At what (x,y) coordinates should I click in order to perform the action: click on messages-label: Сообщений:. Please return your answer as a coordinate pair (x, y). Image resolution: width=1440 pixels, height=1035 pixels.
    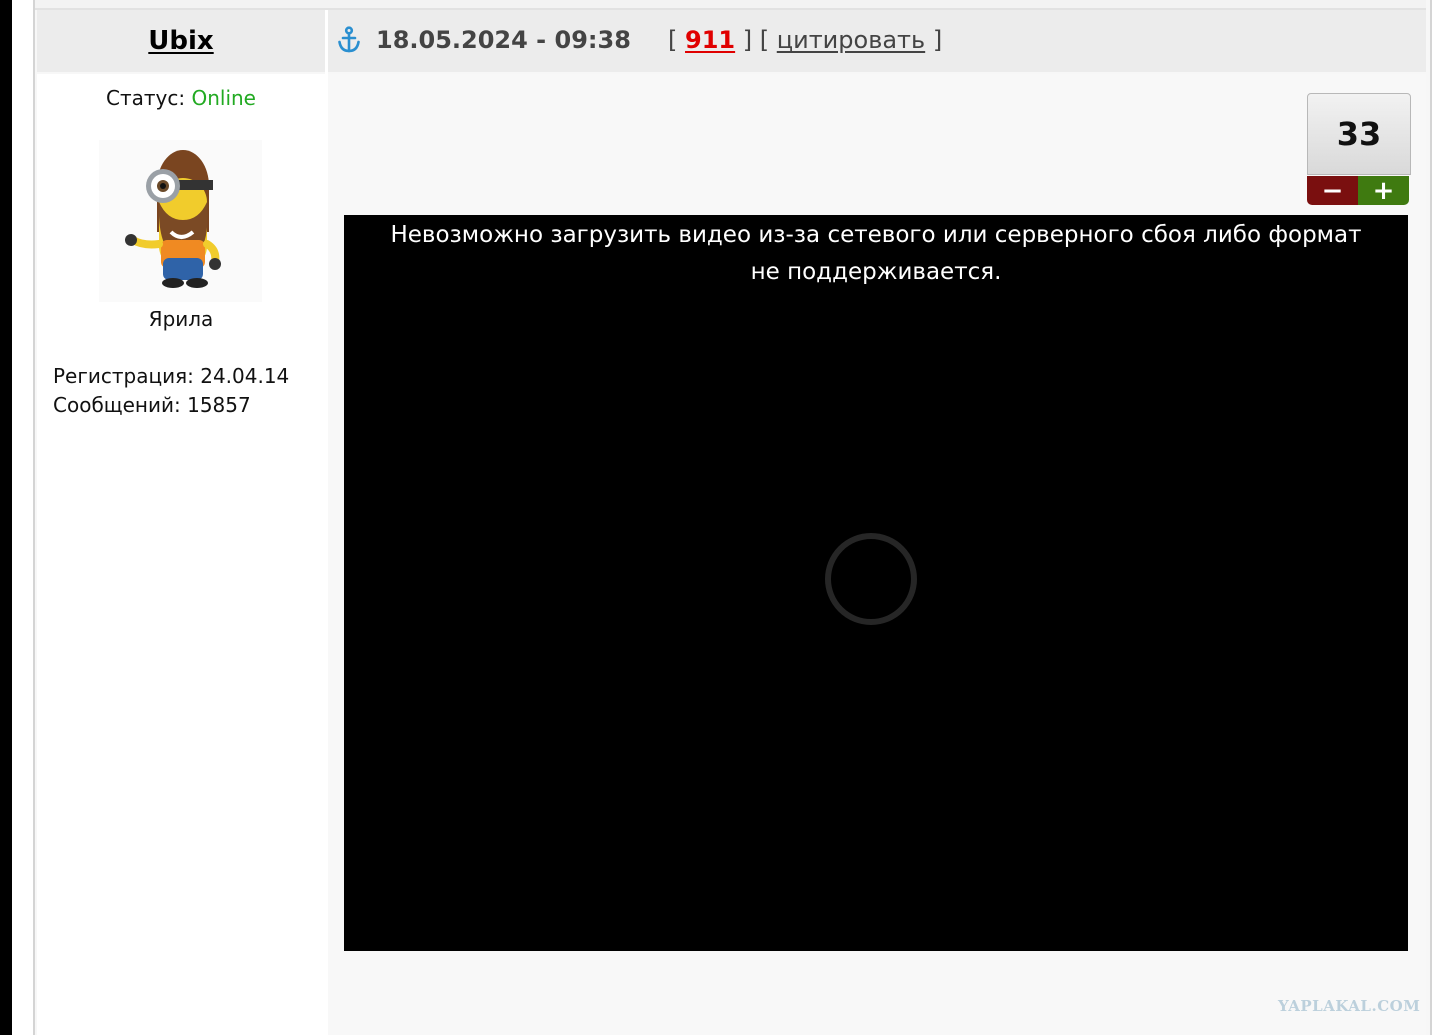
    Looking at the image, I should click on (117, 405).